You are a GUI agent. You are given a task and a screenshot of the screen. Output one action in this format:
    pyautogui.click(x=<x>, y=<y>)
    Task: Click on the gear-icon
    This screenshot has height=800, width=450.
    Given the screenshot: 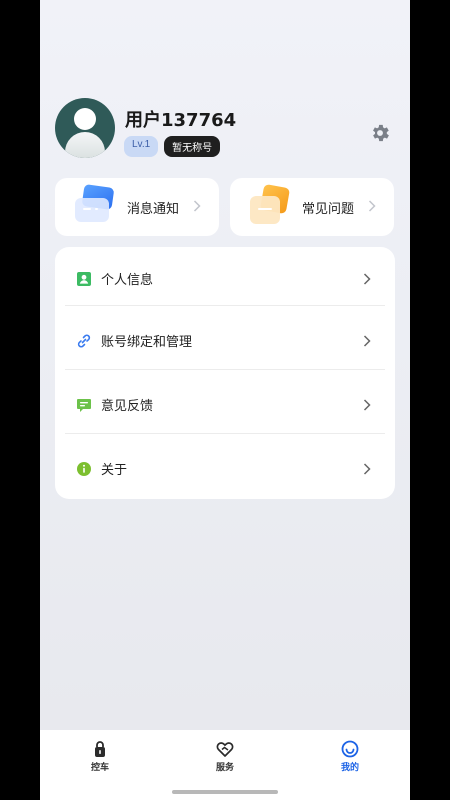 What is the action you would take?
    pyautogui.click(x=380, y=133)
    